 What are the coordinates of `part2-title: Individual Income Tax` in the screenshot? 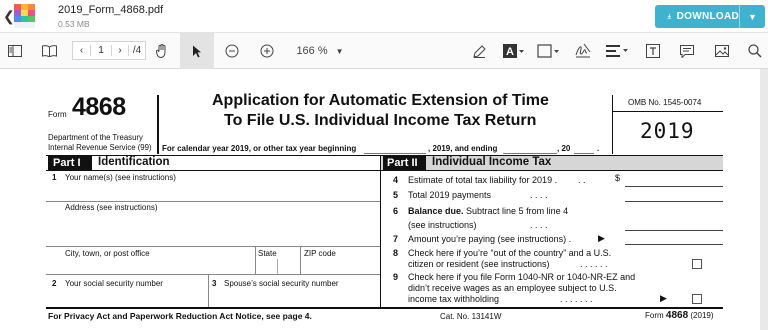 It's located at (492, 162).